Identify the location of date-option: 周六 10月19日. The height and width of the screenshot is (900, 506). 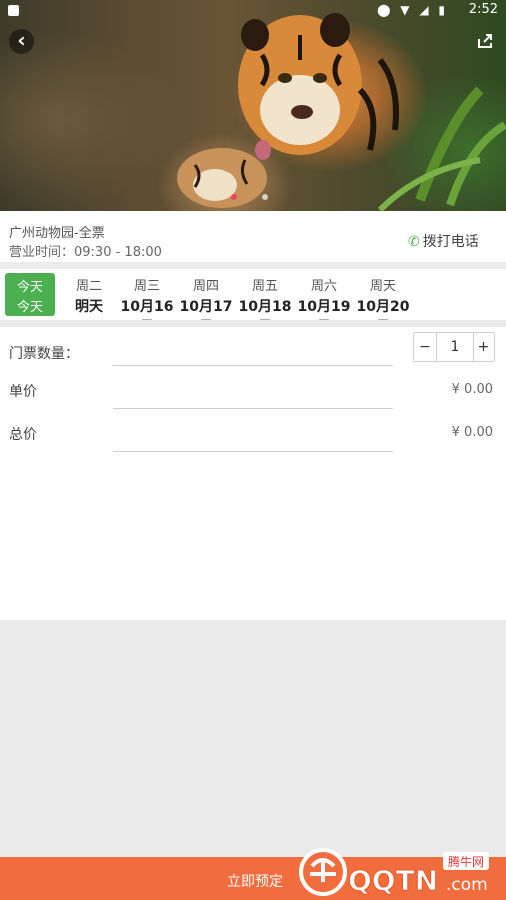
(324, 294).